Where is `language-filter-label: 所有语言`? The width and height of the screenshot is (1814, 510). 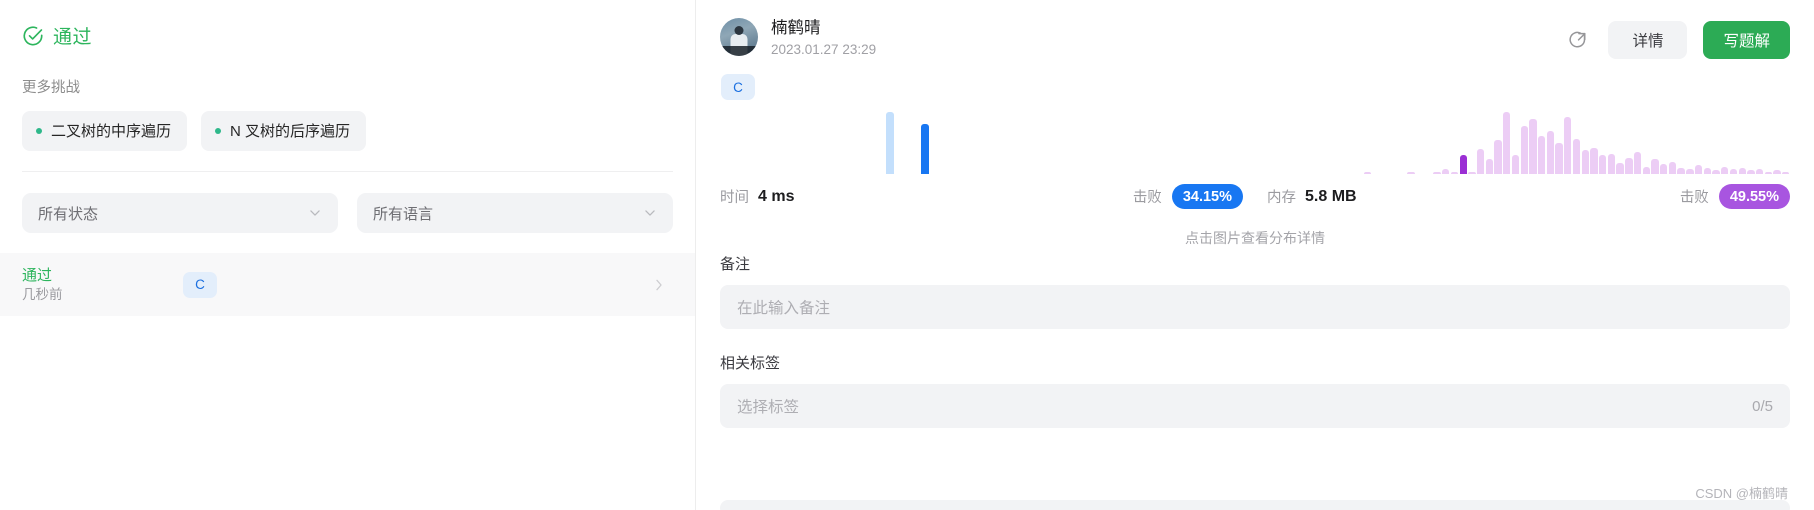
language-filter-label: 所有语言 is located at coordinates (403, 214).